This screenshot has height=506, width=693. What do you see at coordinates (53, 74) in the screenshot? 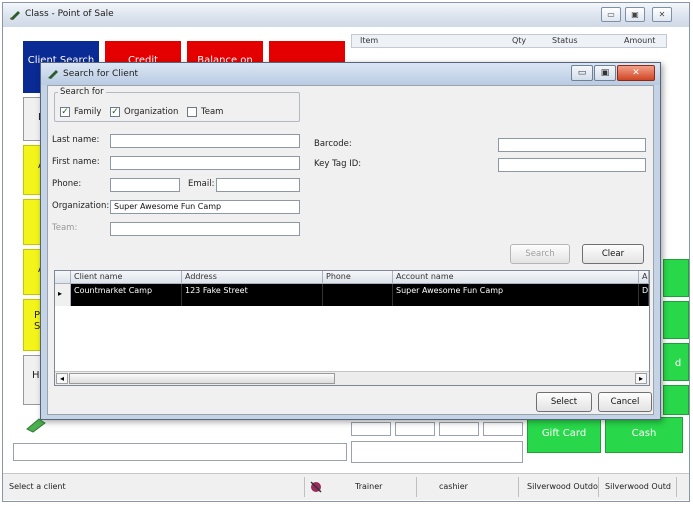
I see `search-client-icon` at bounding box center [53, 74].